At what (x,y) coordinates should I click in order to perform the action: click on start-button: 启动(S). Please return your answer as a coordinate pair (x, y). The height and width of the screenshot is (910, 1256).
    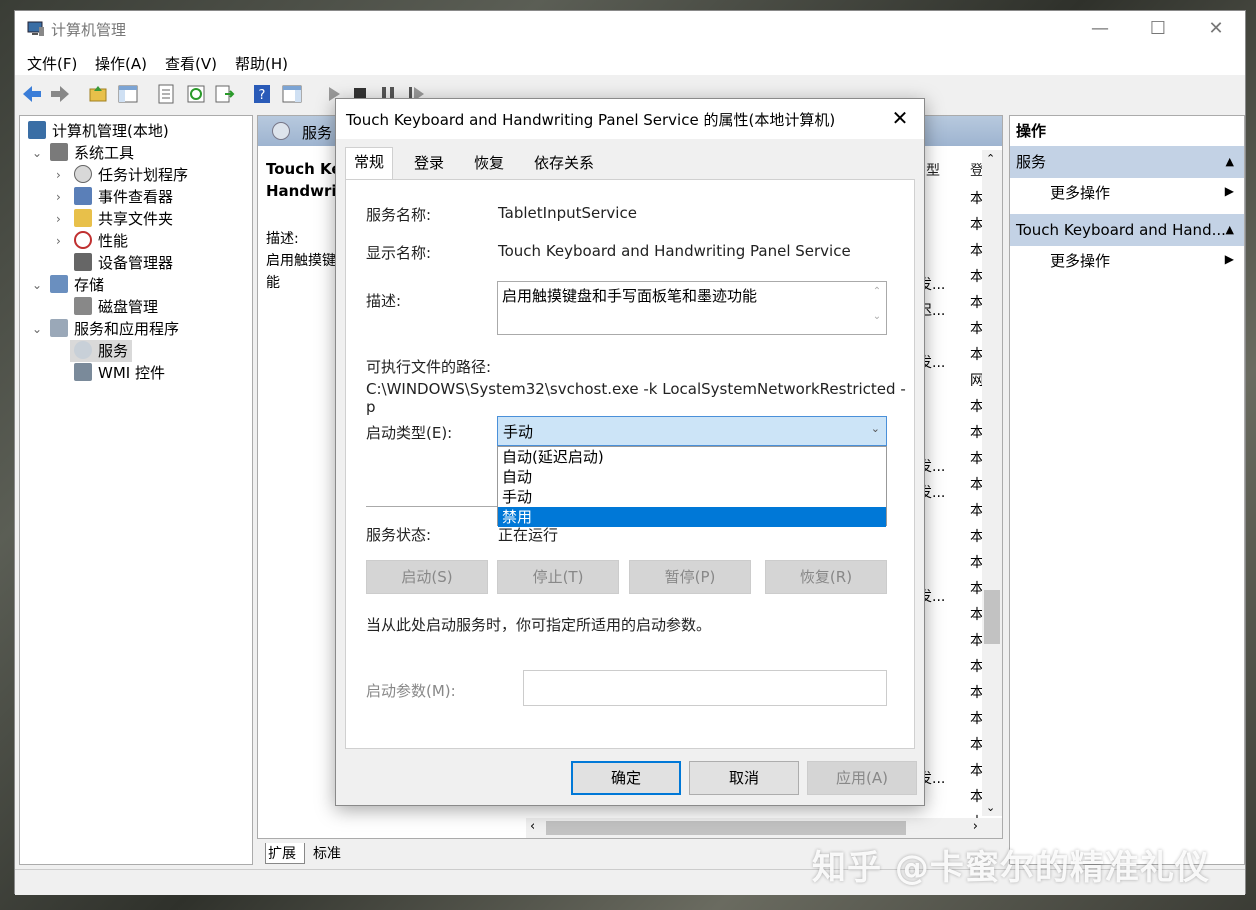
    Looking at the image, I should click on (427, 577).